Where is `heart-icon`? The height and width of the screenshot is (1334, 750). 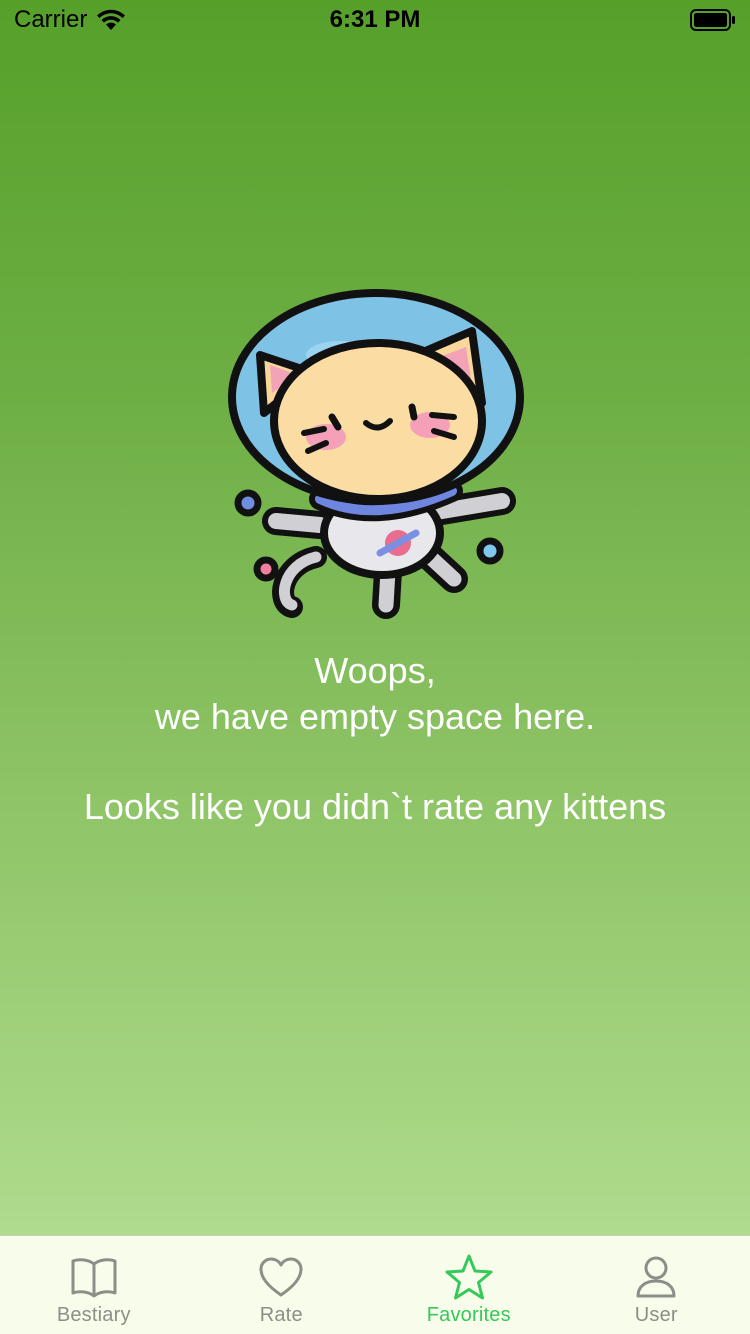 heart-icon is located at coordinates (281, 1277).